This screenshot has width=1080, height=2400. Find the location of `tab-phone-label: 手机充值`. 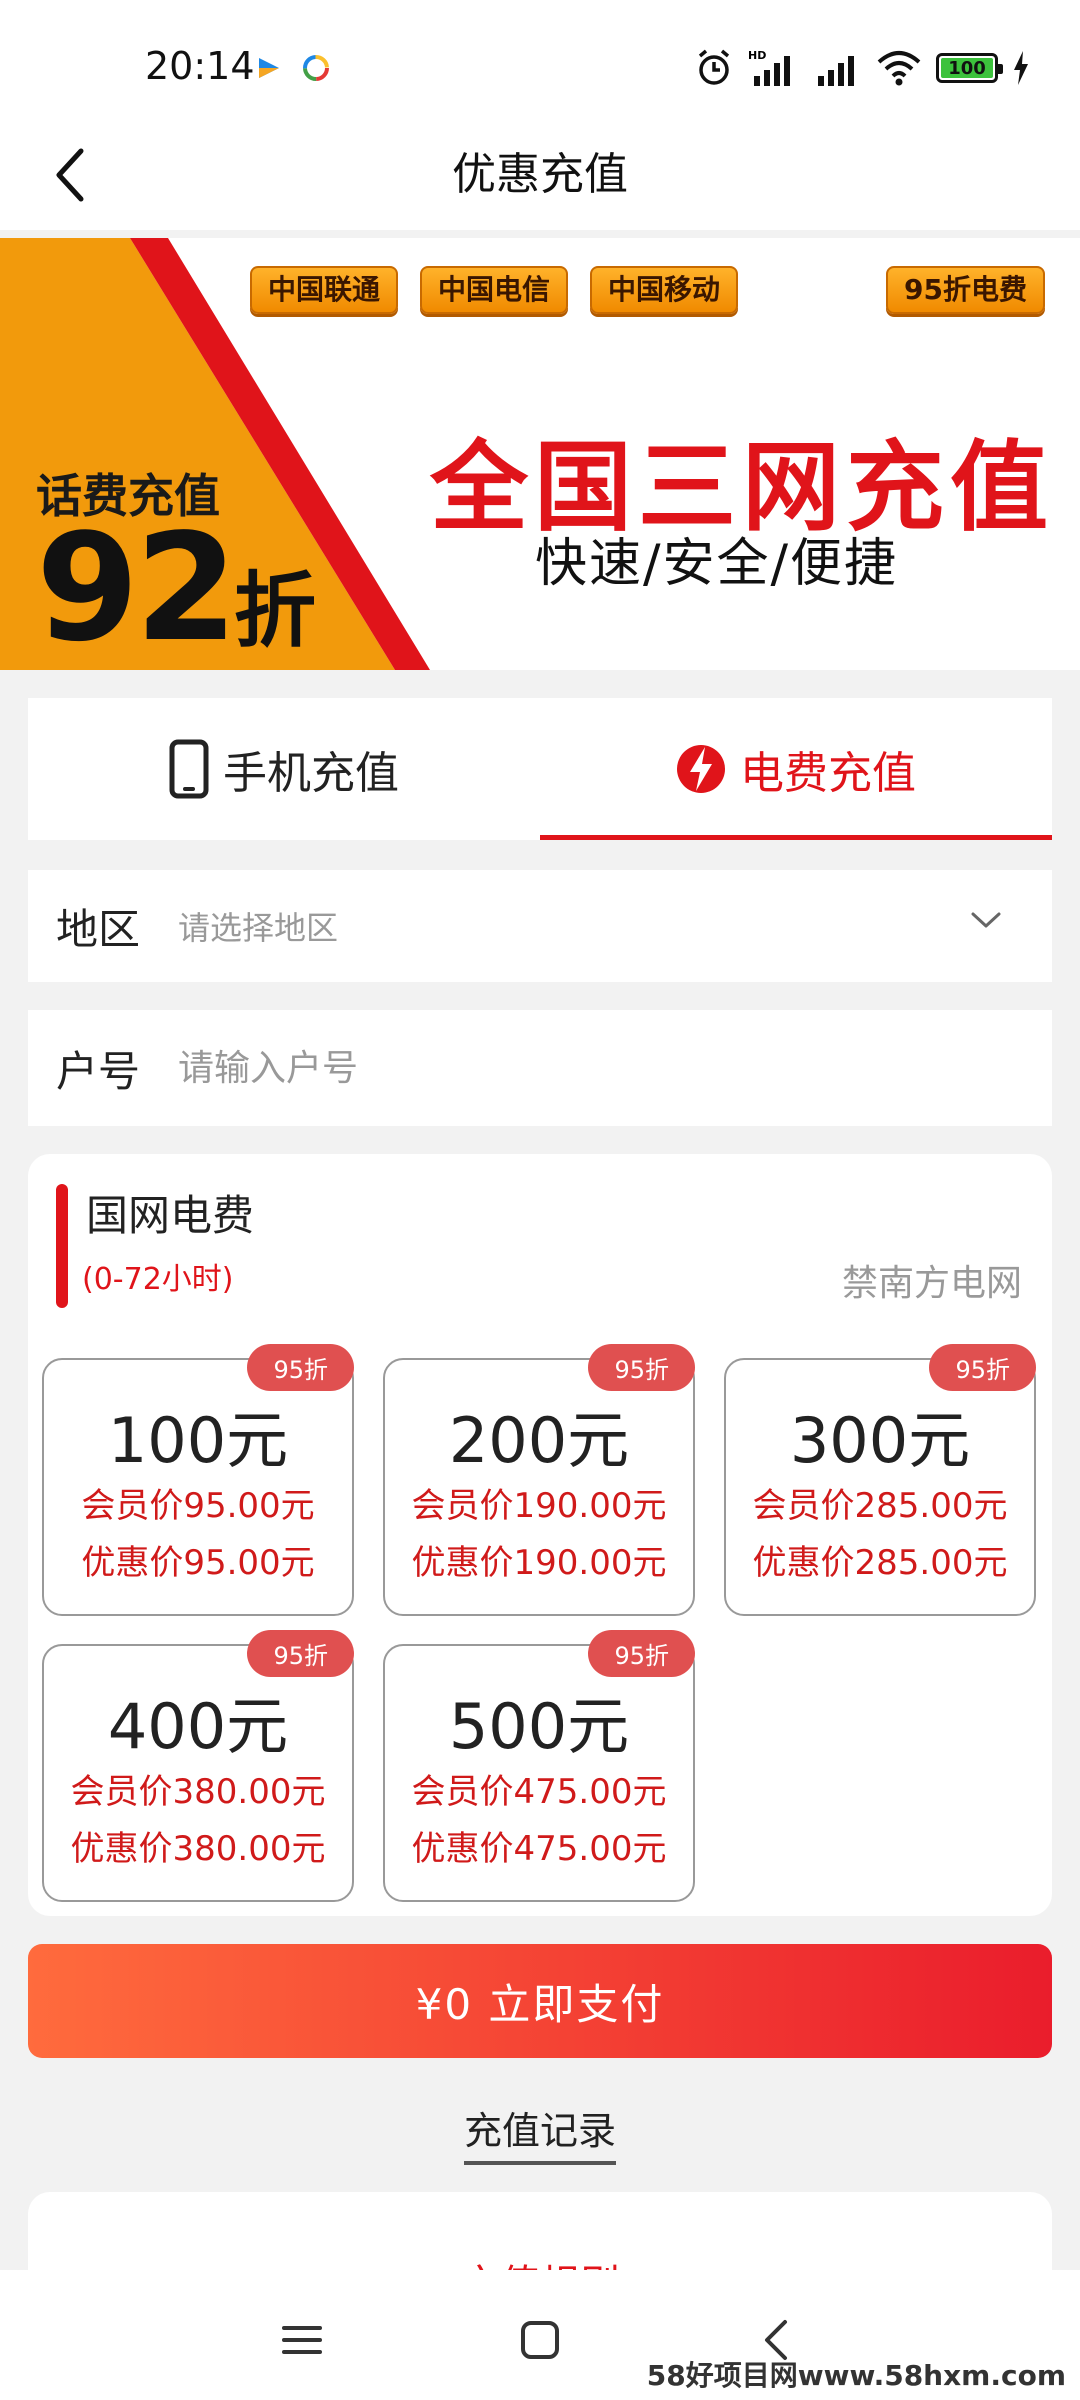

tab-phone-label: 手机充值 is located at coordinates (311, 773).